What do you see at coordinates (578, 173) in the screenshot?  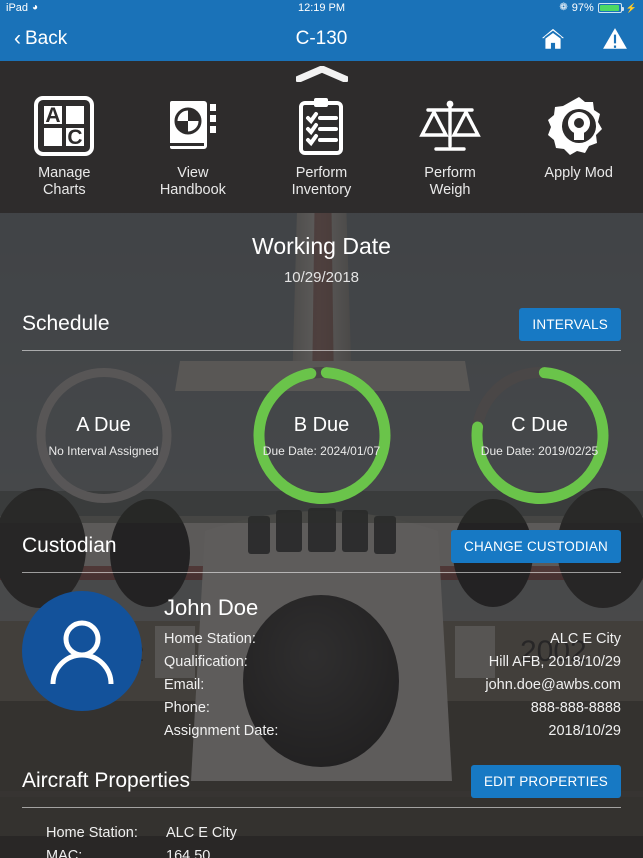 I see `apply-mod-label: Apply Mod` at bounding box center [578, 173].